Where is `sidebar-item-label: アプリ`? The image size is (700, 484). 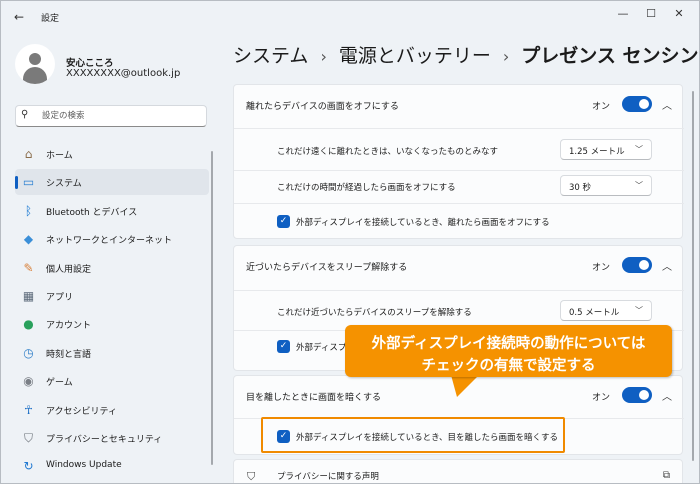 sidebar-item-label: アプリ is located at coordinates (60, 298).